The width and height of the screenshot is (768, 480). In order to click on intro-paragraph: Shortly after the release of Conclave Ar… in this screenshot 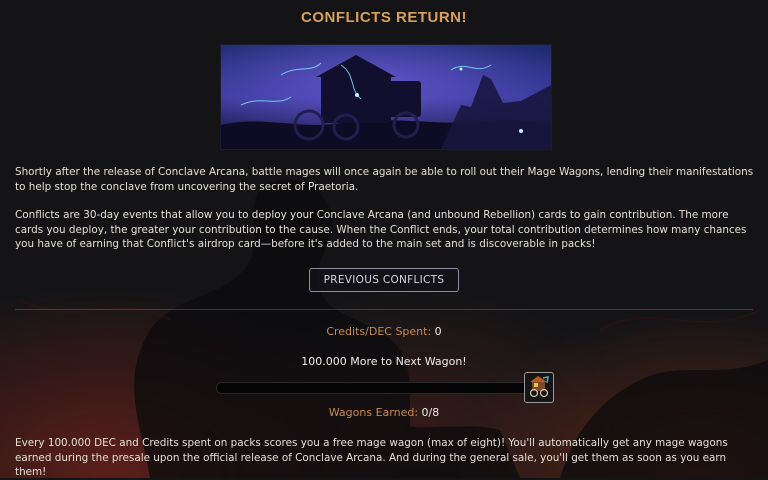, I will do `click(384, 179)`.